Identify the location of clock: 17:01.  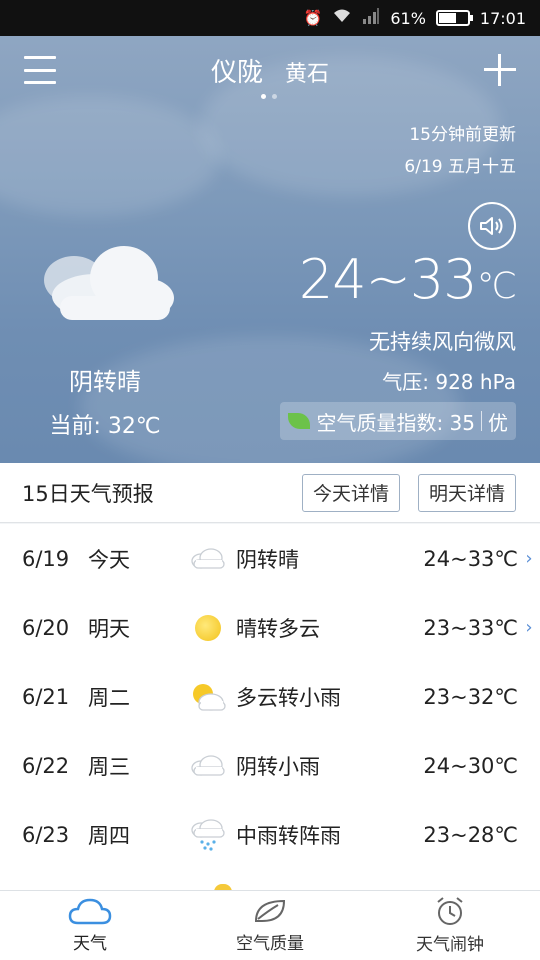
(502, 18).